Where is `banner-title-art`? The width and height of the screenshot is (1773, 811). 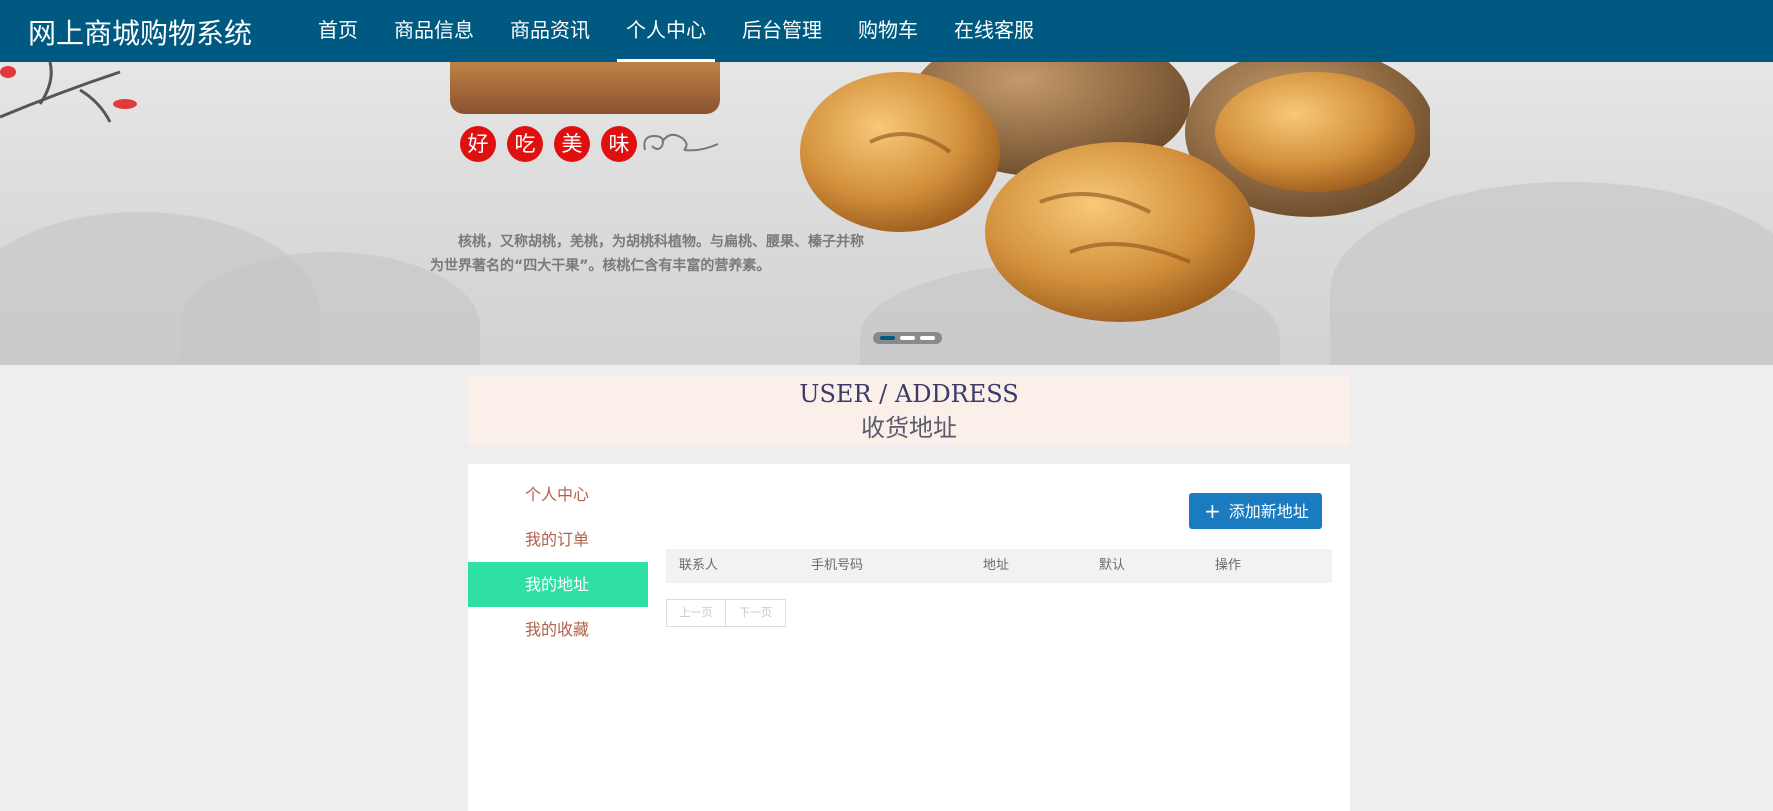 banner-title-art is located at coordinates (585, 88).